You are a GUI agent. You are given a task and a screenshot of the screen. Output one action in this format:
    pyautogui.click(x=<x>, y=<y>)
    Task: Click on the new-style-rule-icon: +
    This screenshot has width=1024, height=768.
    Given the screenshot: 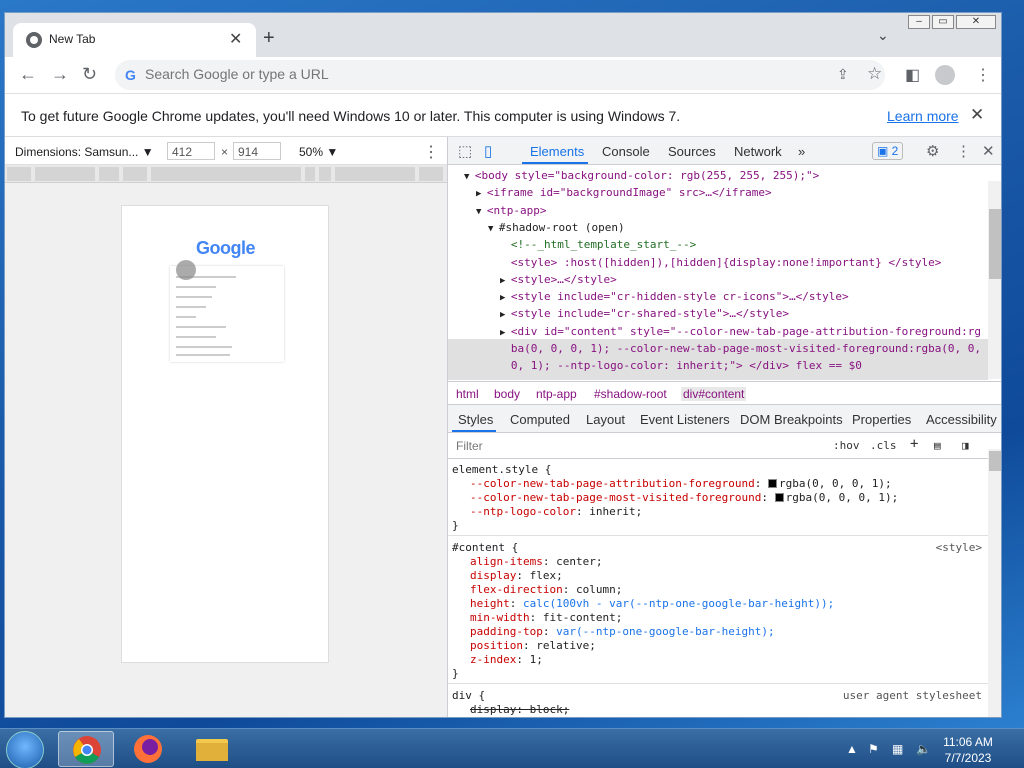 What is the action you would take?
    pyautogui.click(x=914, y=444)
    